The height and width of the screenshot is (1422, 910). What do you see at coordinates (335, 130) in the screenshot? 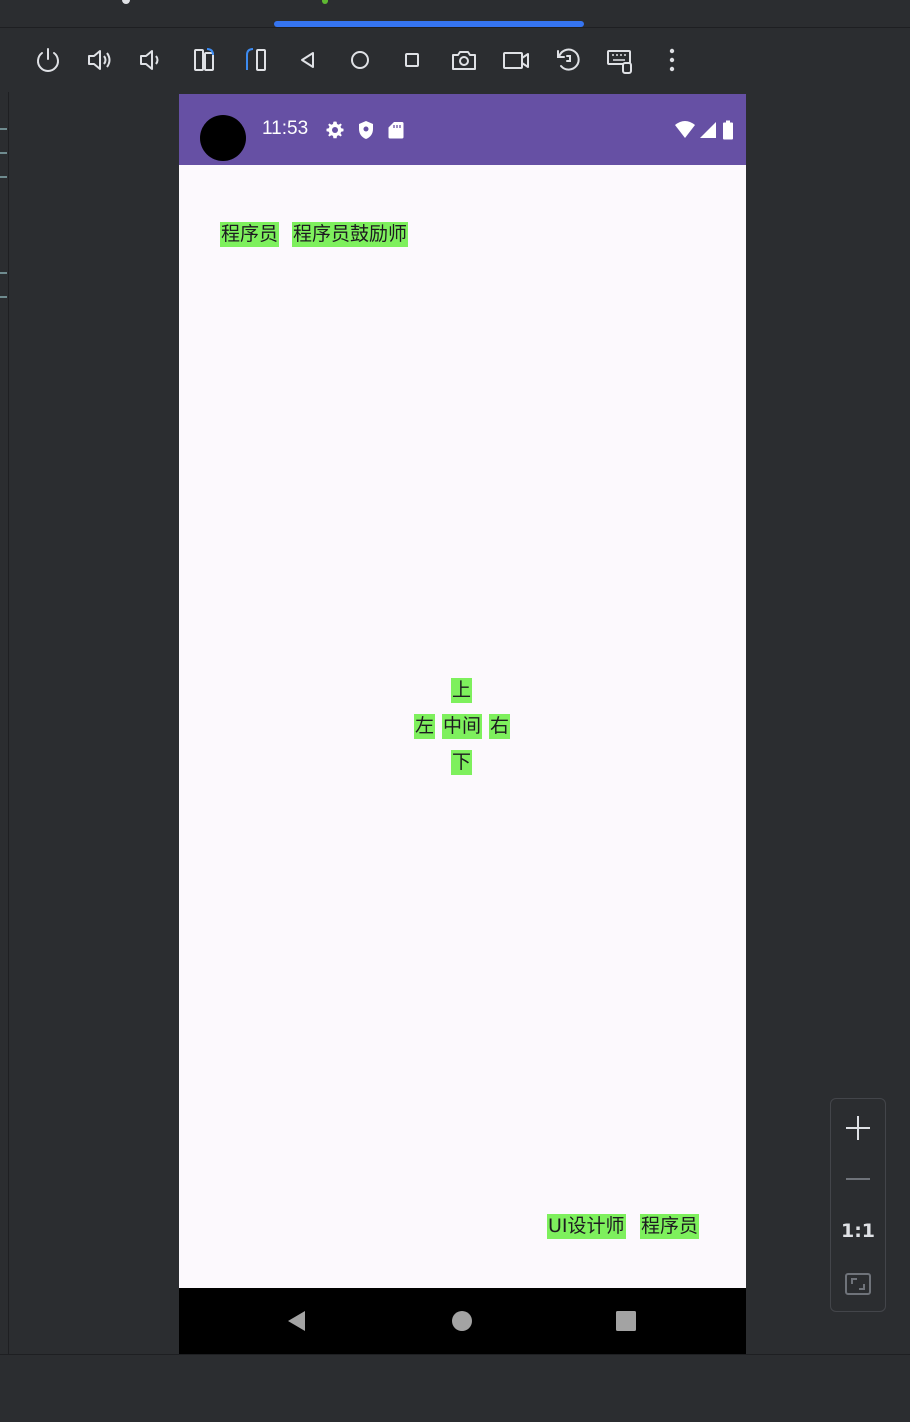
I see `settings-icon` at bounding box center [335, 130].